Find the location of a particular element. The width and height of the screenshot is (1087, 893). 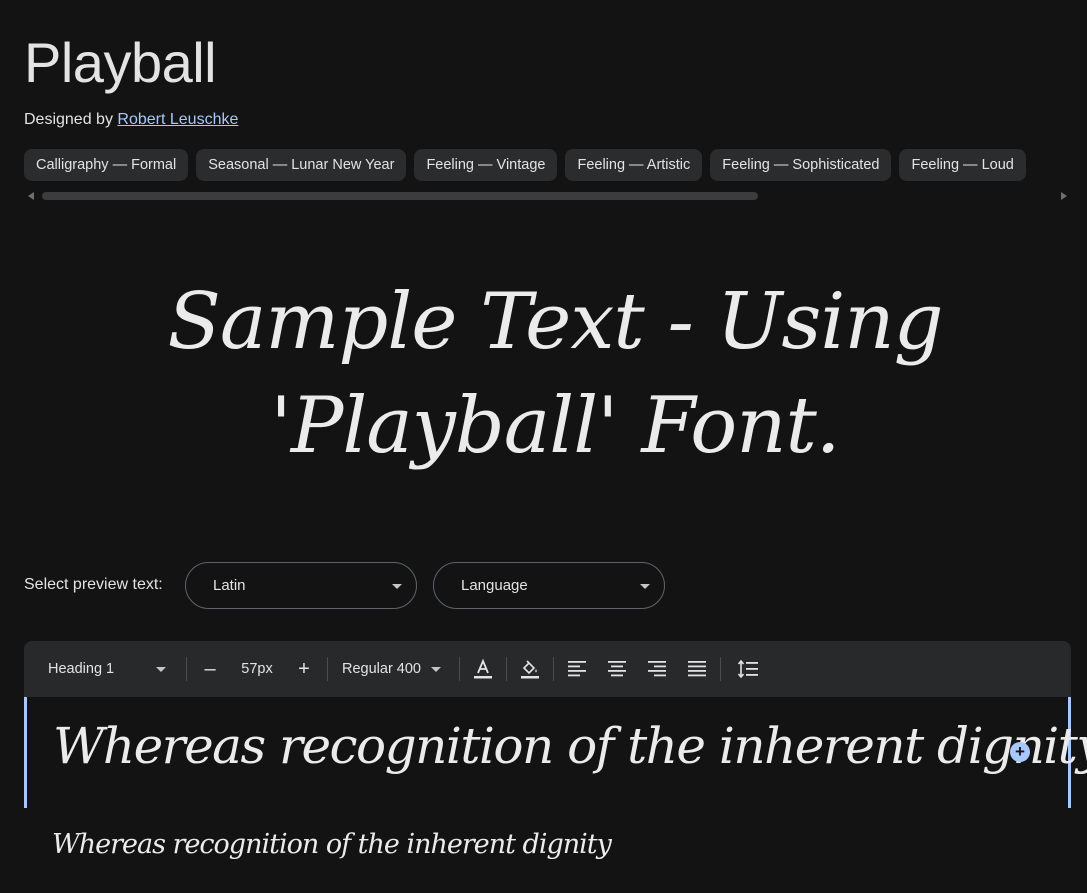

tag-chip: Feeling — Sophisticated is located at coordinates (801, 165).